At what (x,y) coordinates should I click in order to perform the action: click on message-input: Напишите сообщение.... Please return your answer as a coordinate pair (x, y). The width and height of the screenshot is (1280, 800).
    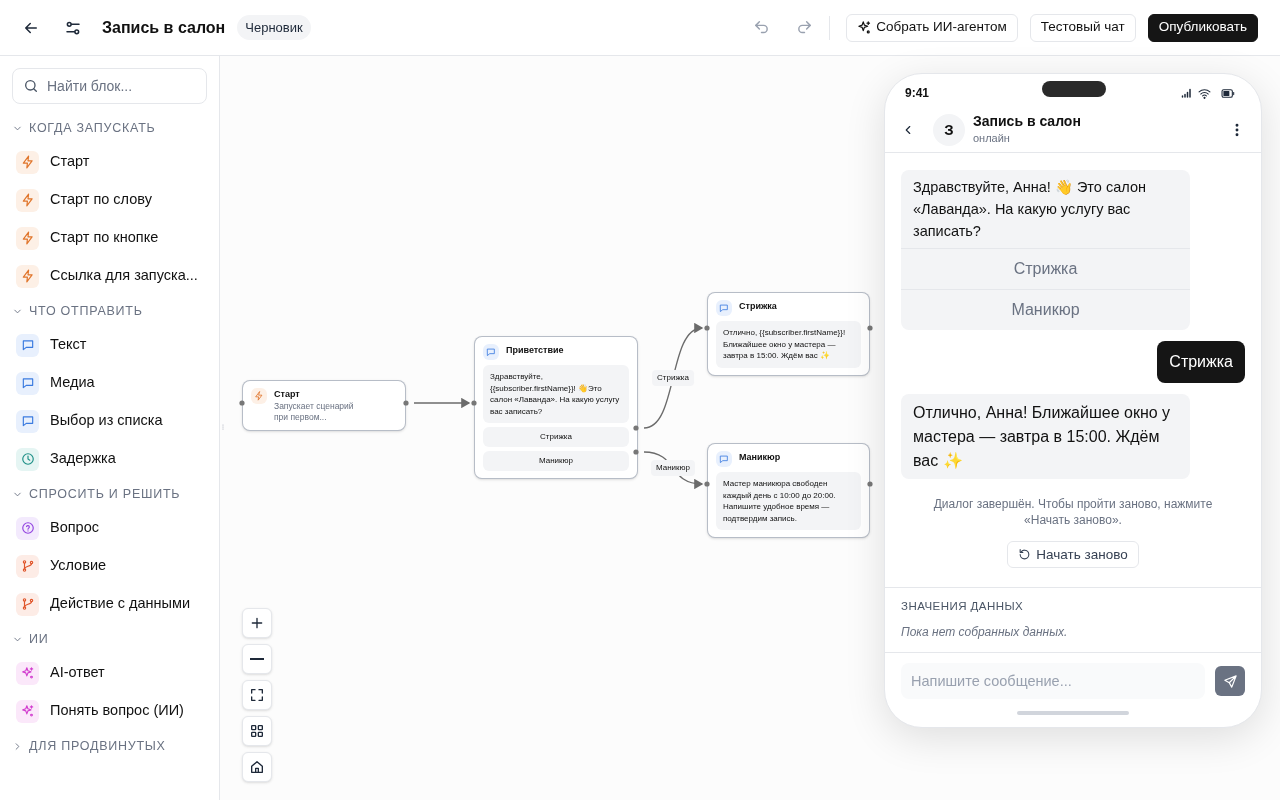
    Looking at the image, I should click on (1053, 681).